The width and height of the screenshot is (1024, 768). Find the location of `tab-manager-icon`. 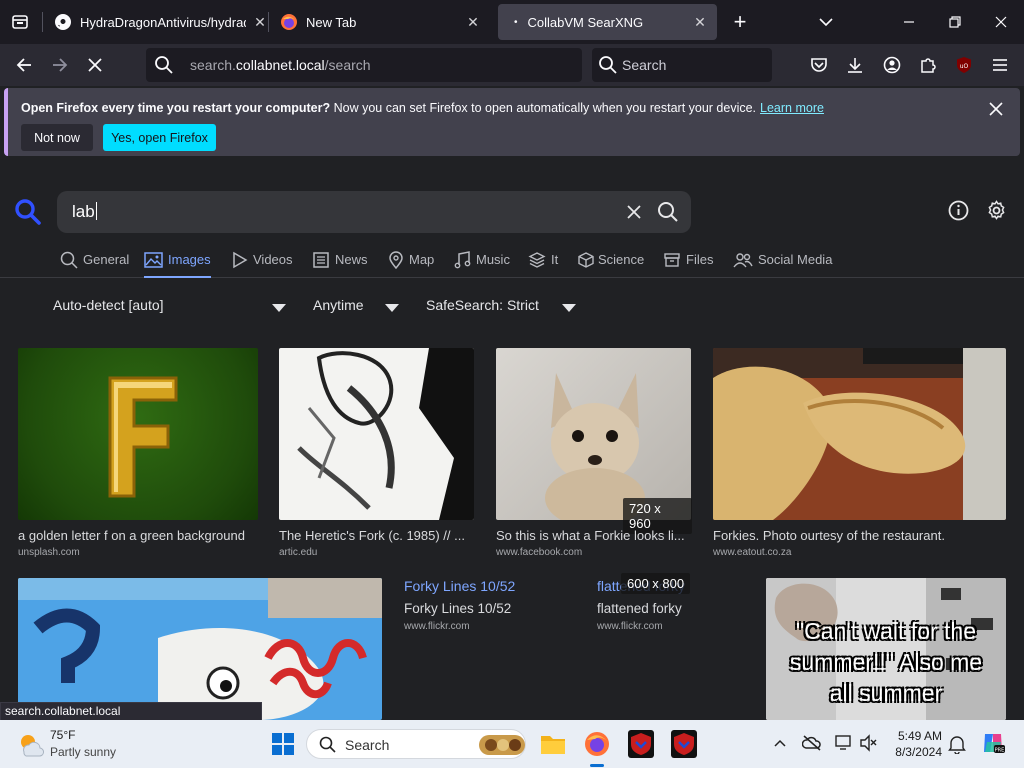

tab-manager-icon is located at coordinates (20, 22).